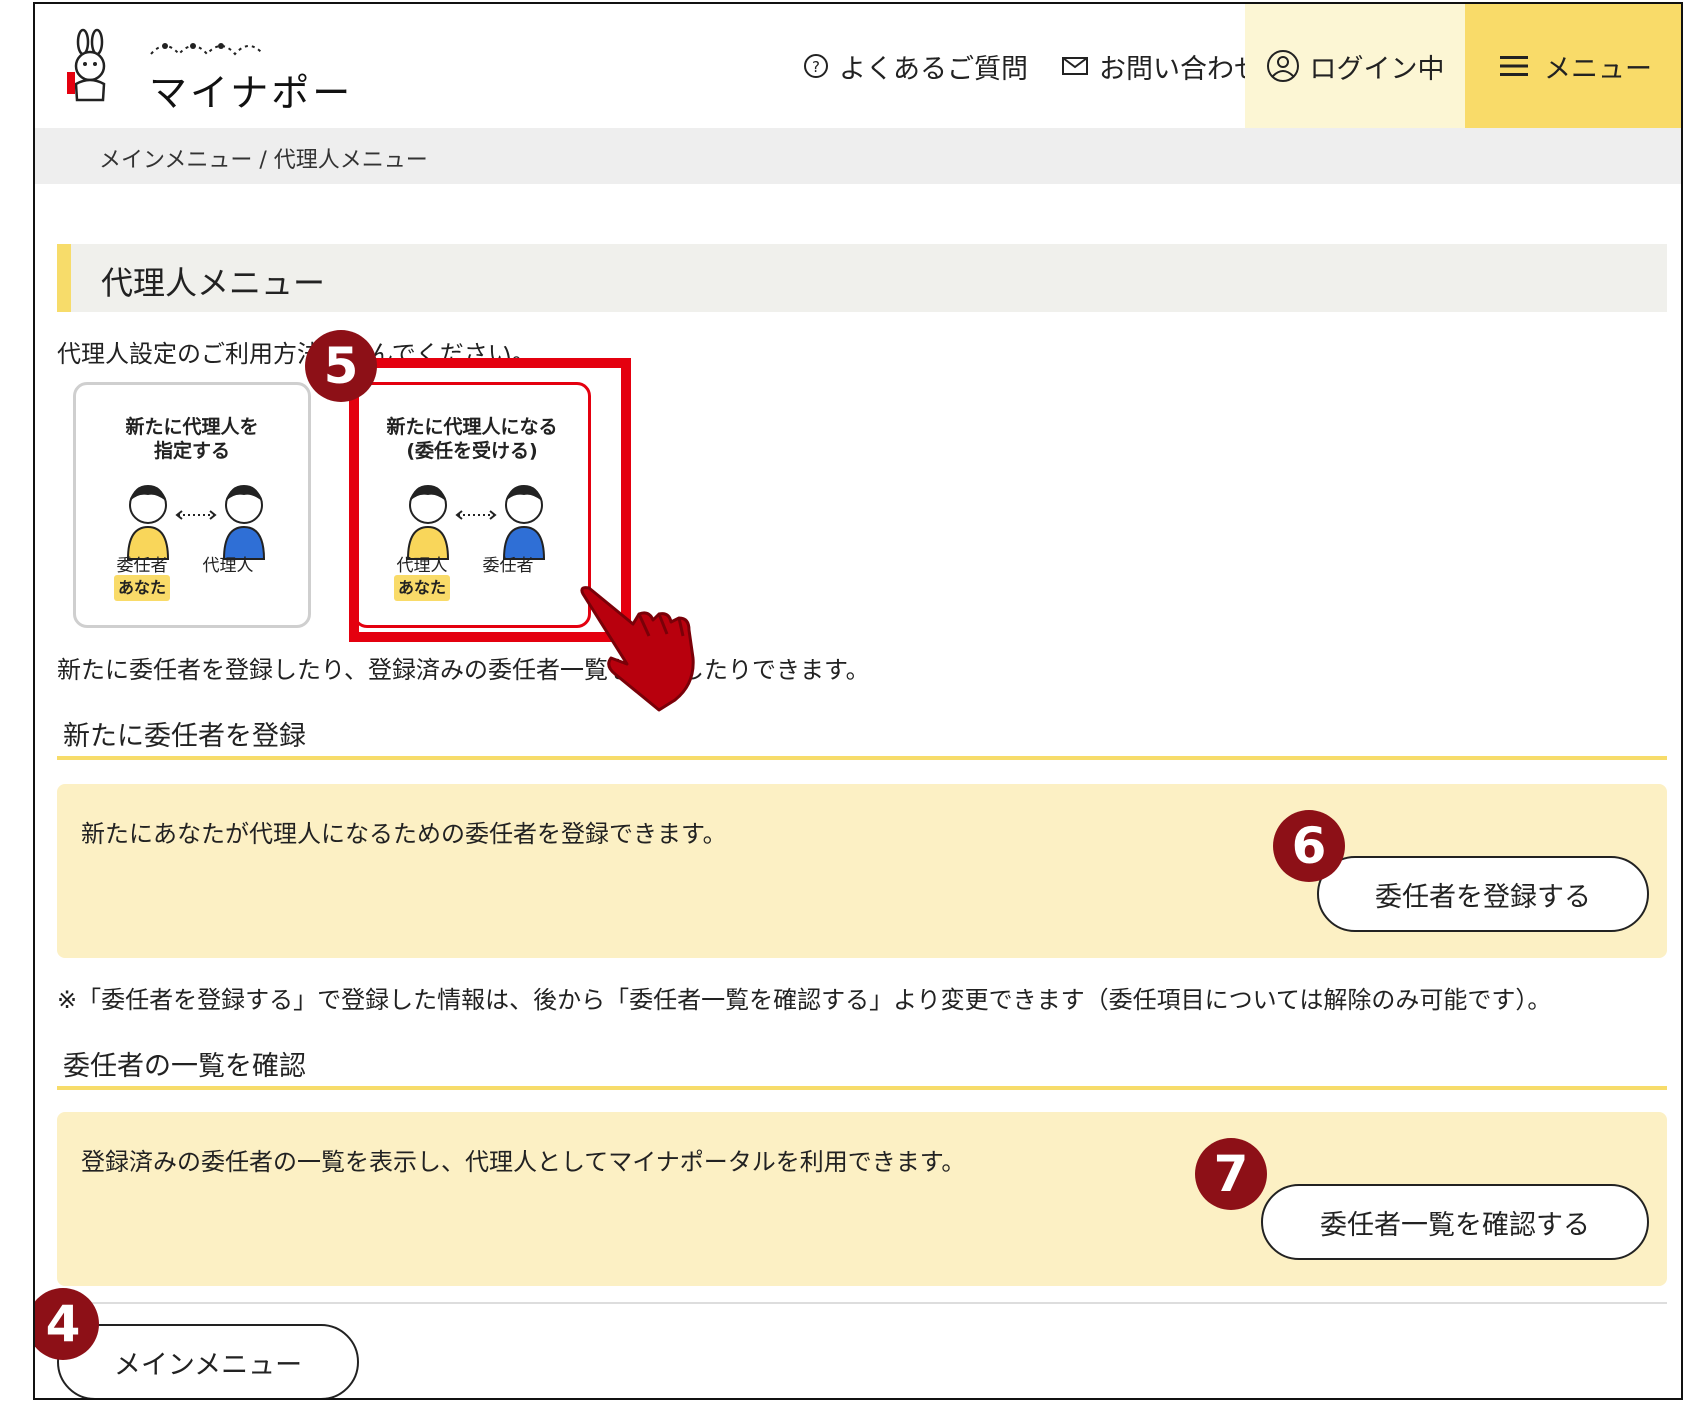 The image size is (1685, 1405). Describe the element at coordinates (209, 99) in the screenshot. I see `site-logo: マイナポータル` at that location.